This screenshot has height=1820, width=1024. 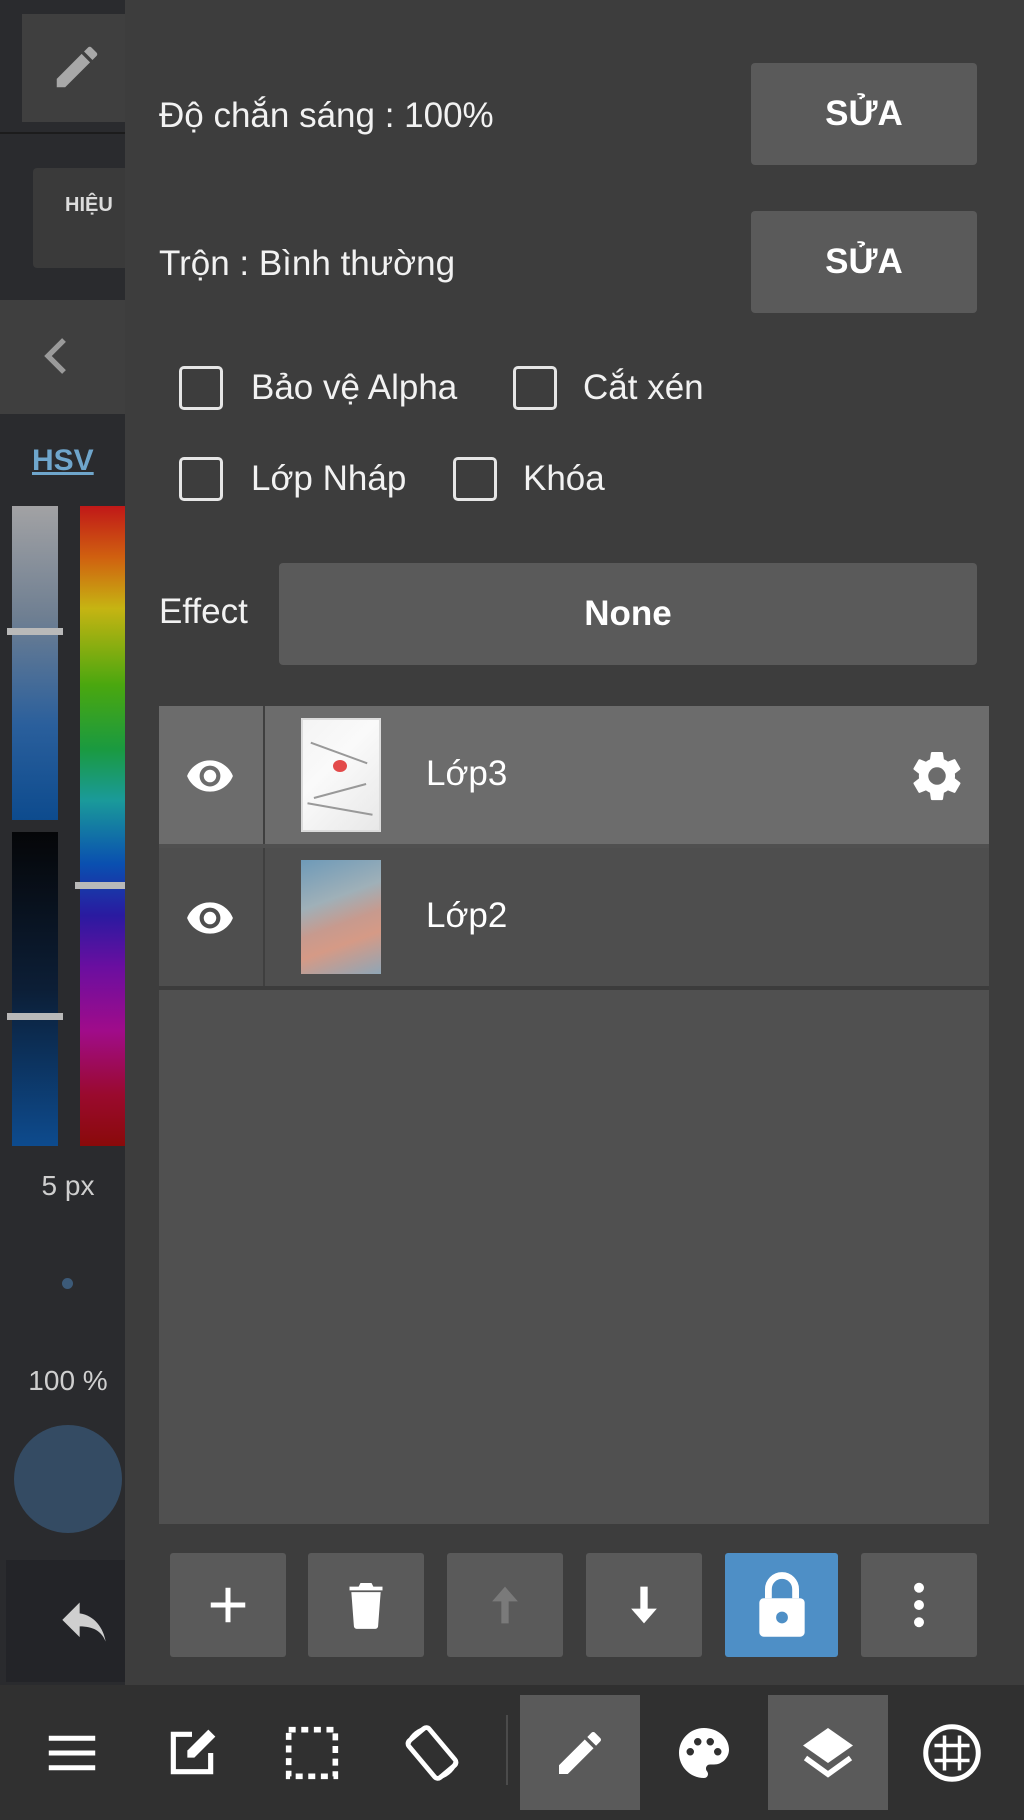 I want to click on trash-icon, so click(x=366, y=1606).